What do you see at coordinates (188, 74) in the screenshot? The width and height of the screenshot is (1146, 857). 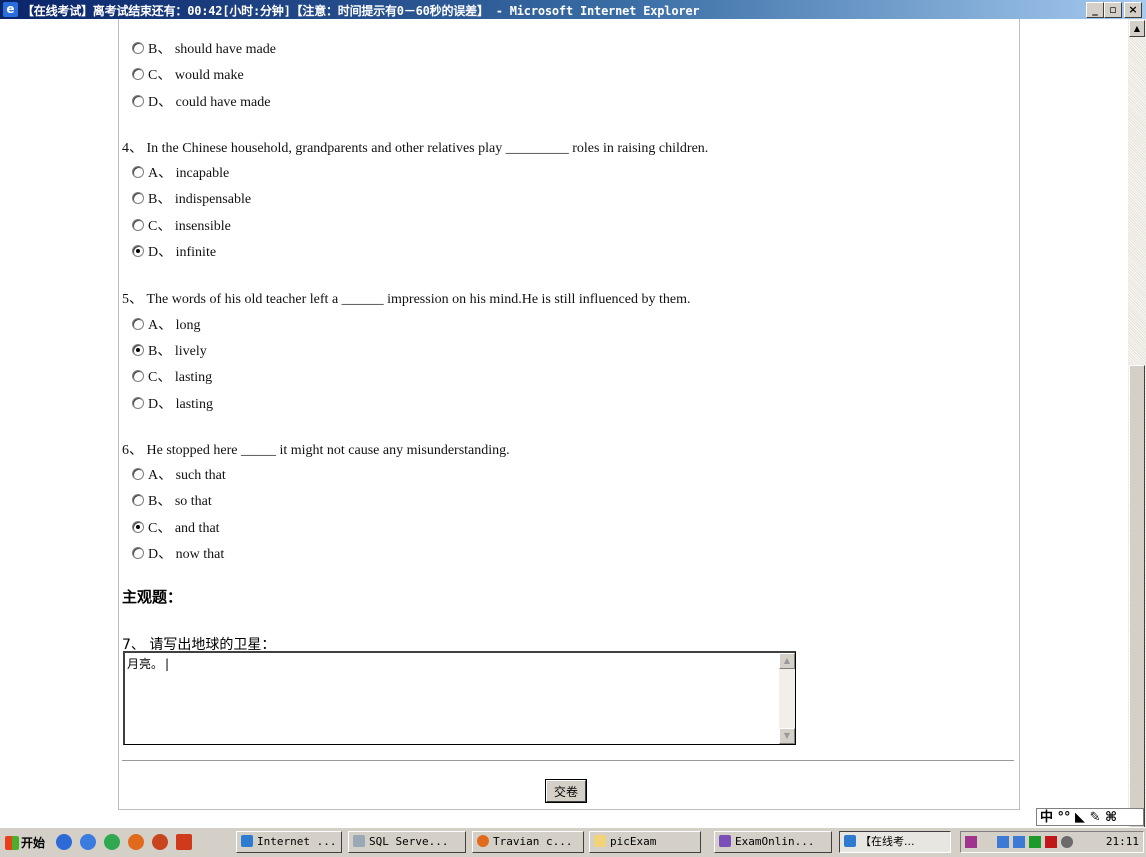 I see `q3-option-c: C、 would make` at bounding box center [188, 74].